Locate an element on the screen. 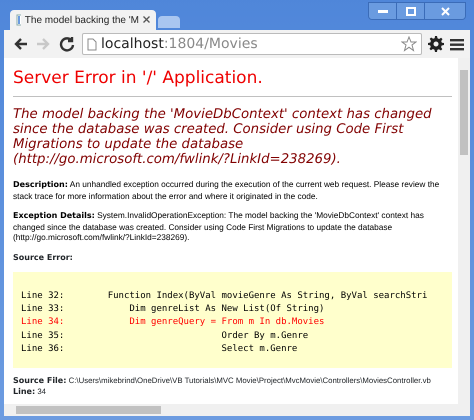 The image size is (474, 420). address-bar: localhost:1804/Movies is located at coordinates (252, 44).